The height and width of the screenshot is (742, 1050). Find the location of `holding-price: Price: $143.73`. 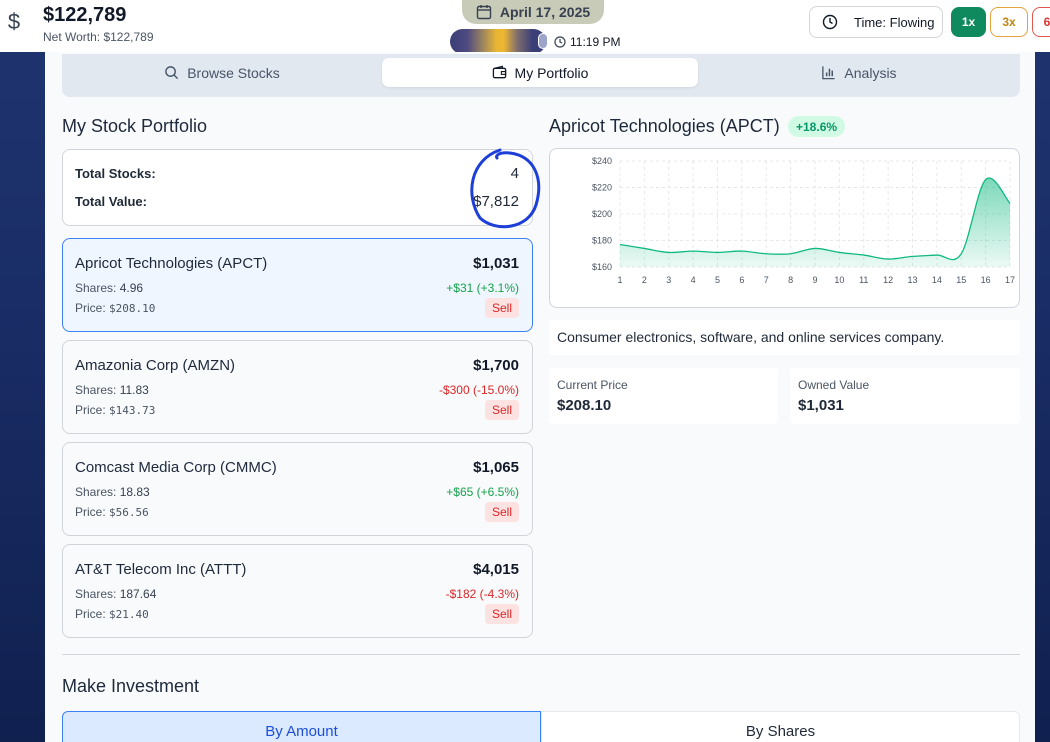

holding-price: Price: $143.73 is located at coordinates (115, 410).